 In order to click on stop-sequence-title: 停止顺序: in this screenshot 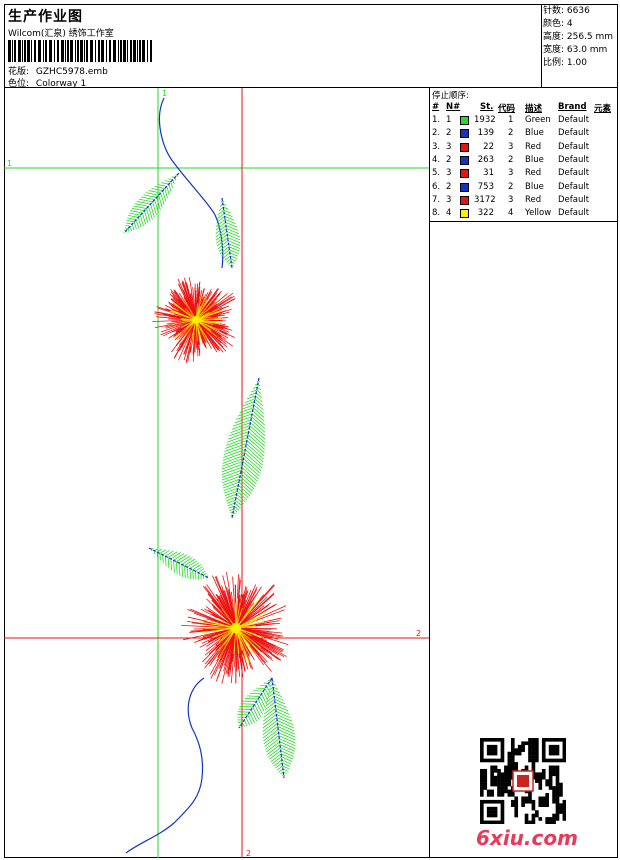, I will do `click(450, 96)`.